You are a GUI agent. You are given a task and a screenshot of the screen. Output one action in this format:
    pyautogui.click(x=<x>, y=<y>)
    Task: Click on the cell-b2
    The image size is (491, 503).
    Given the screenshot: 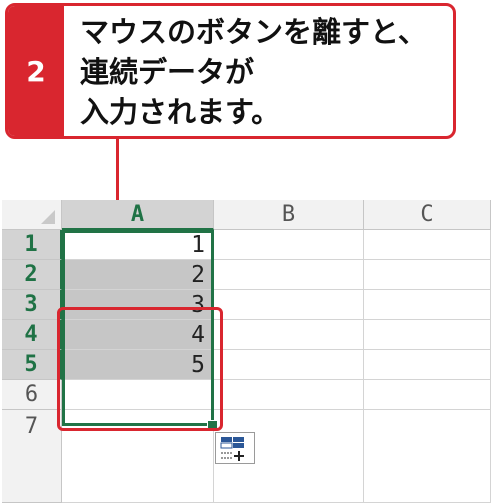 What is the action you would take?
    pyautogui.click(x=289, y=275)
    